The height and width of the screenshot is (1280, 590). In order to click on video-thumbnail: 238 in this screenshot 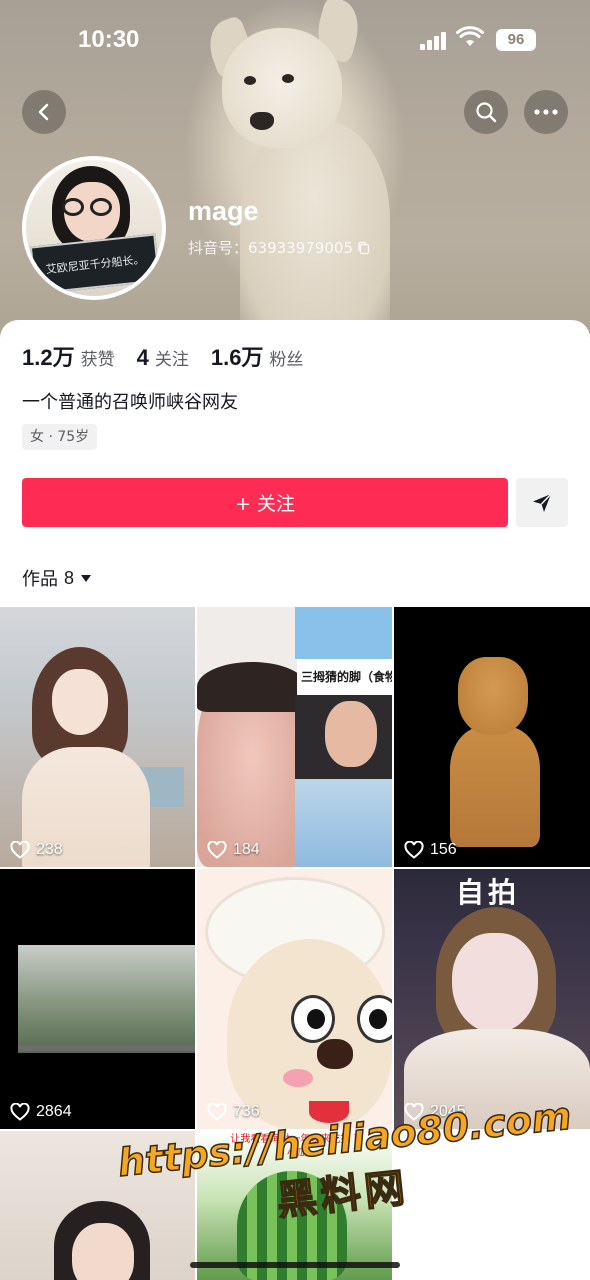, I will do `click(97, 737)`.